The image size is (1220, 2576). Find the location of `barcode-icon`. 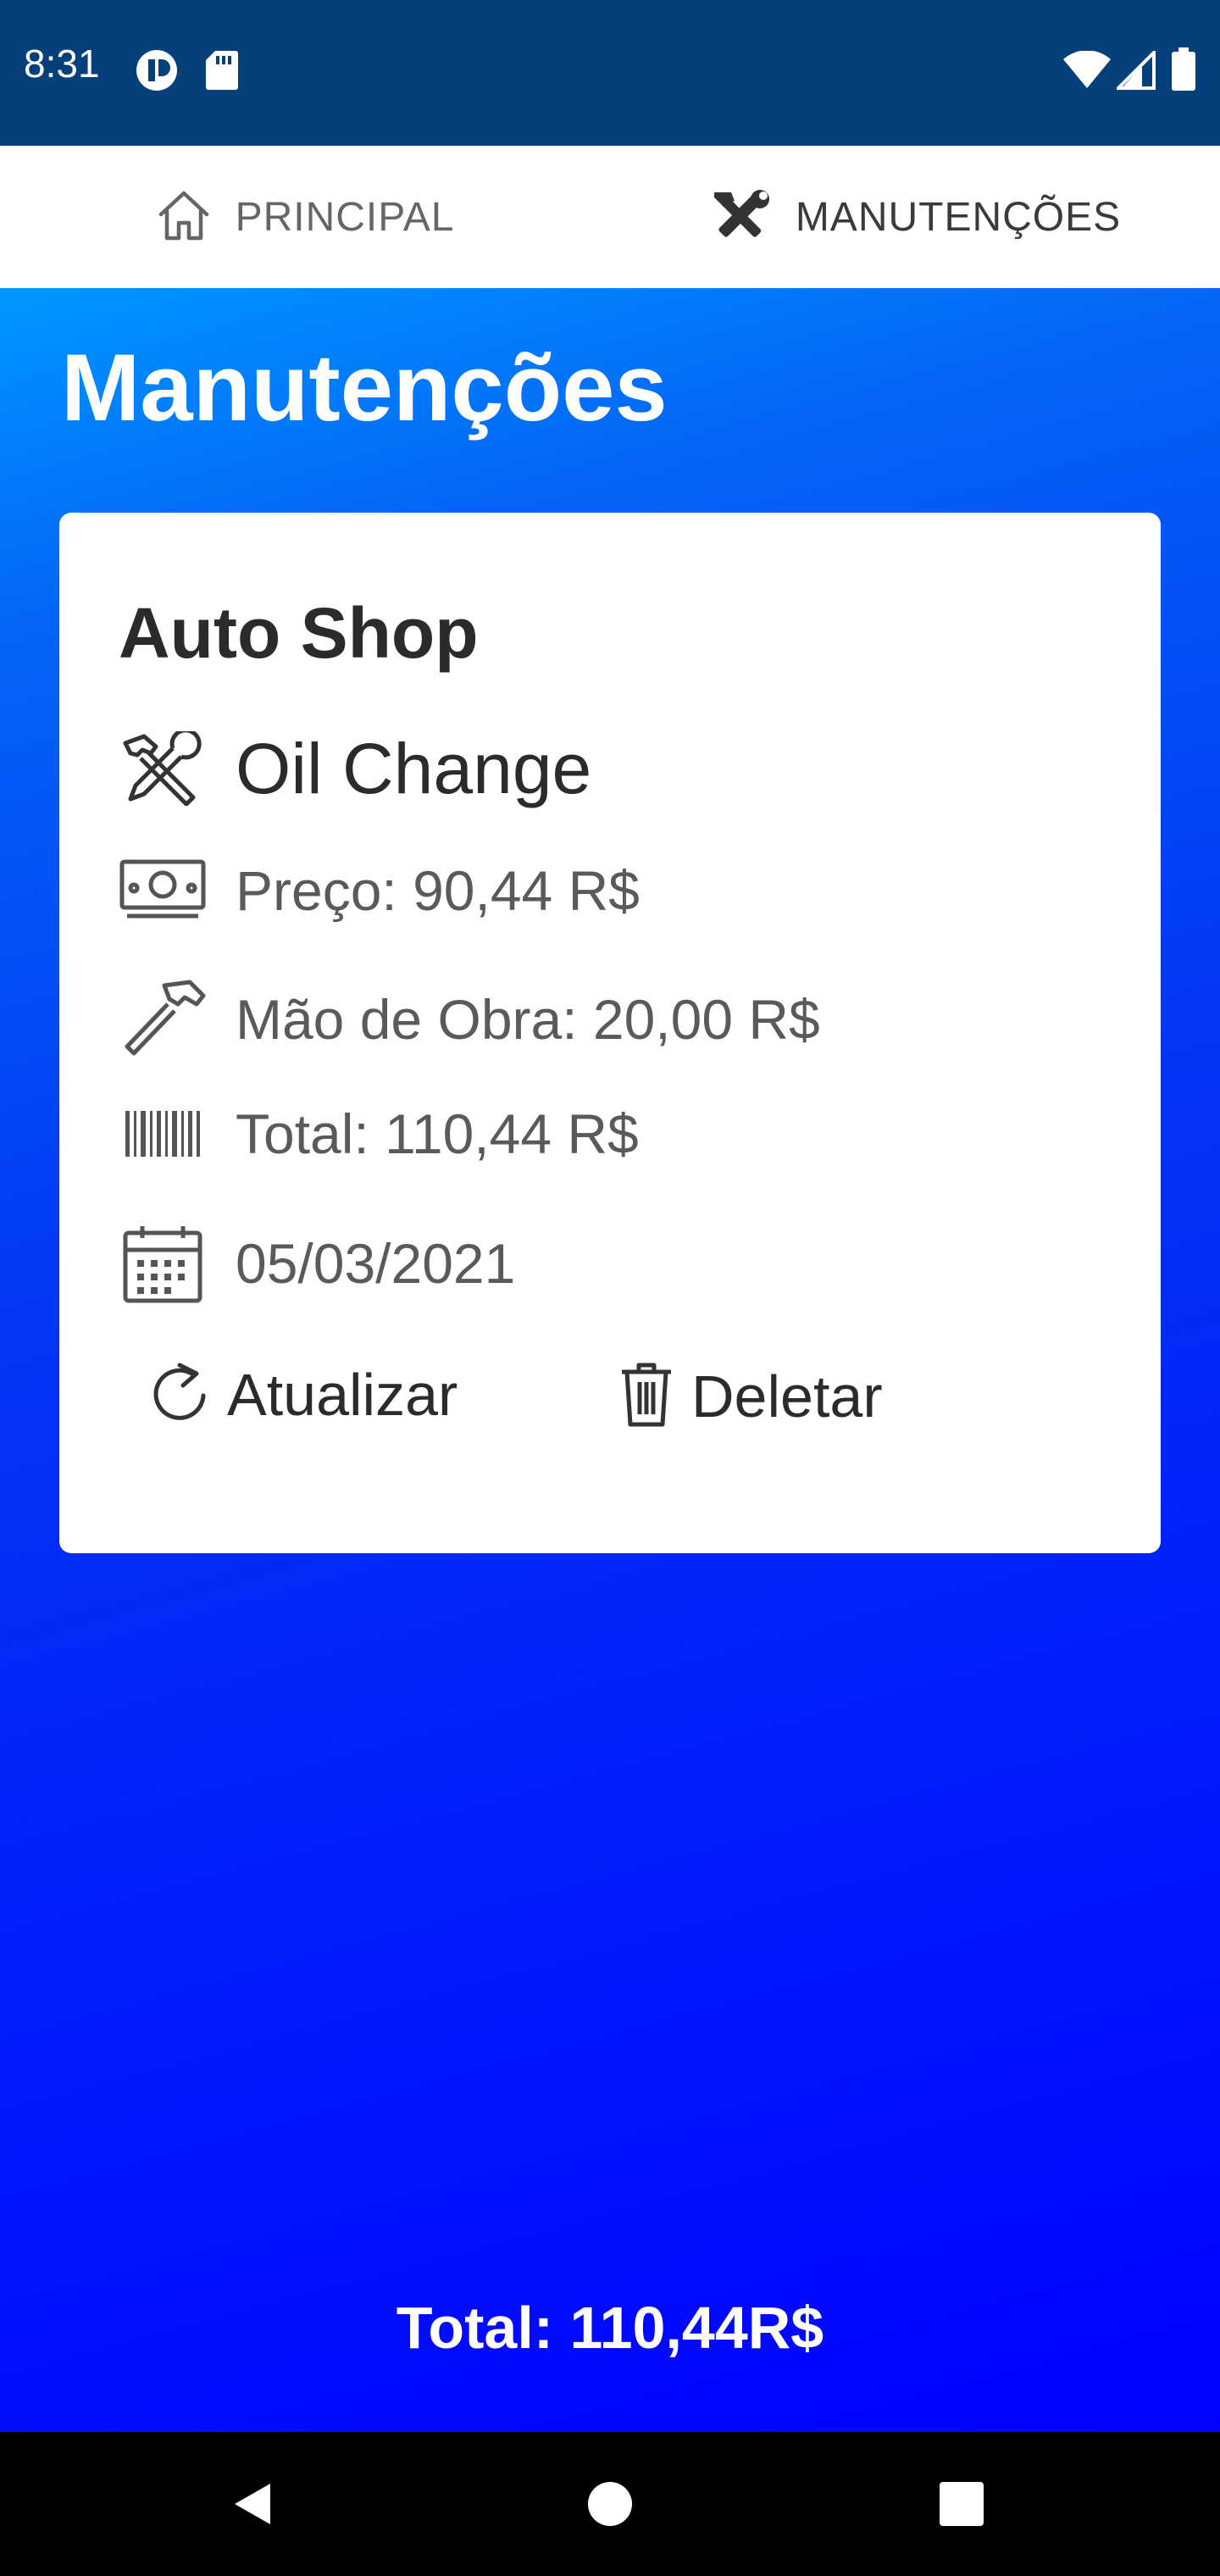

barcode-icon is located at coordinates (163, 1133).